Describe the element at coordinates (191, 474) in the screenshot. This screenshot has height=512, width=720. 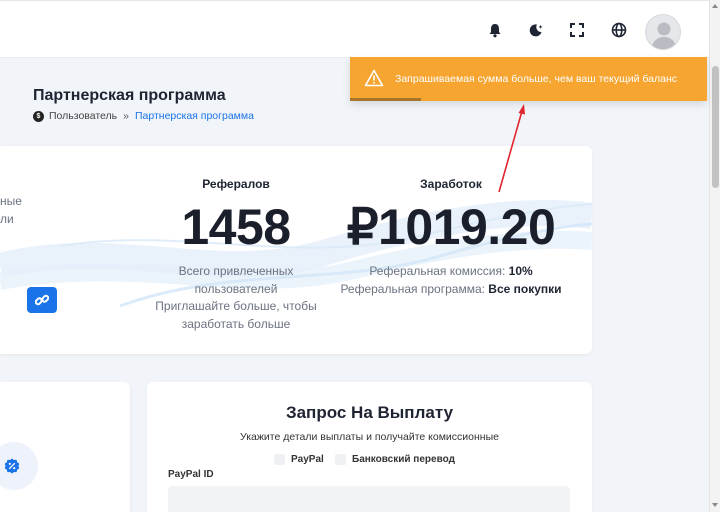
I see `paypal-id-label: PayPal ID` at that location.